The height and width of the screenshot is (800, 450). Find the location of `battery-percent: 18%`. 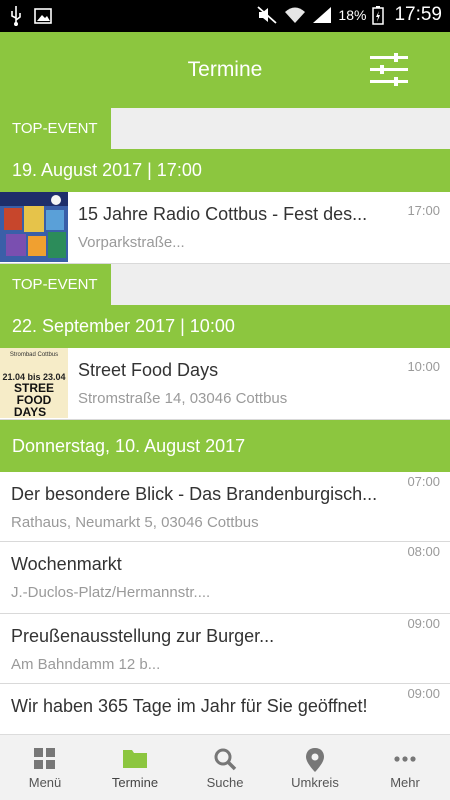

battery-percent: 18% is located at coordinates (352, 15).